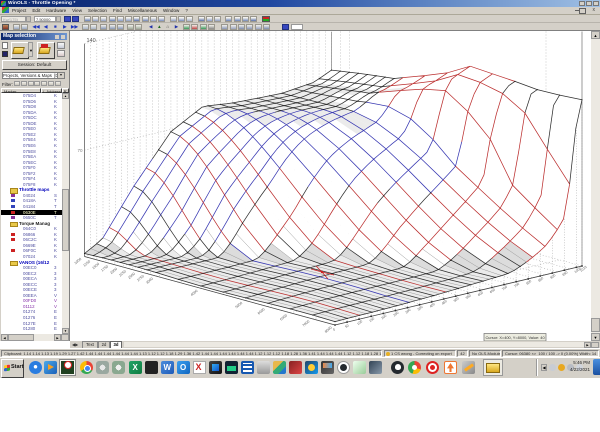 This screenshot has width=600, height=432. I want to click on svg-text: 140, so click(91, 41).